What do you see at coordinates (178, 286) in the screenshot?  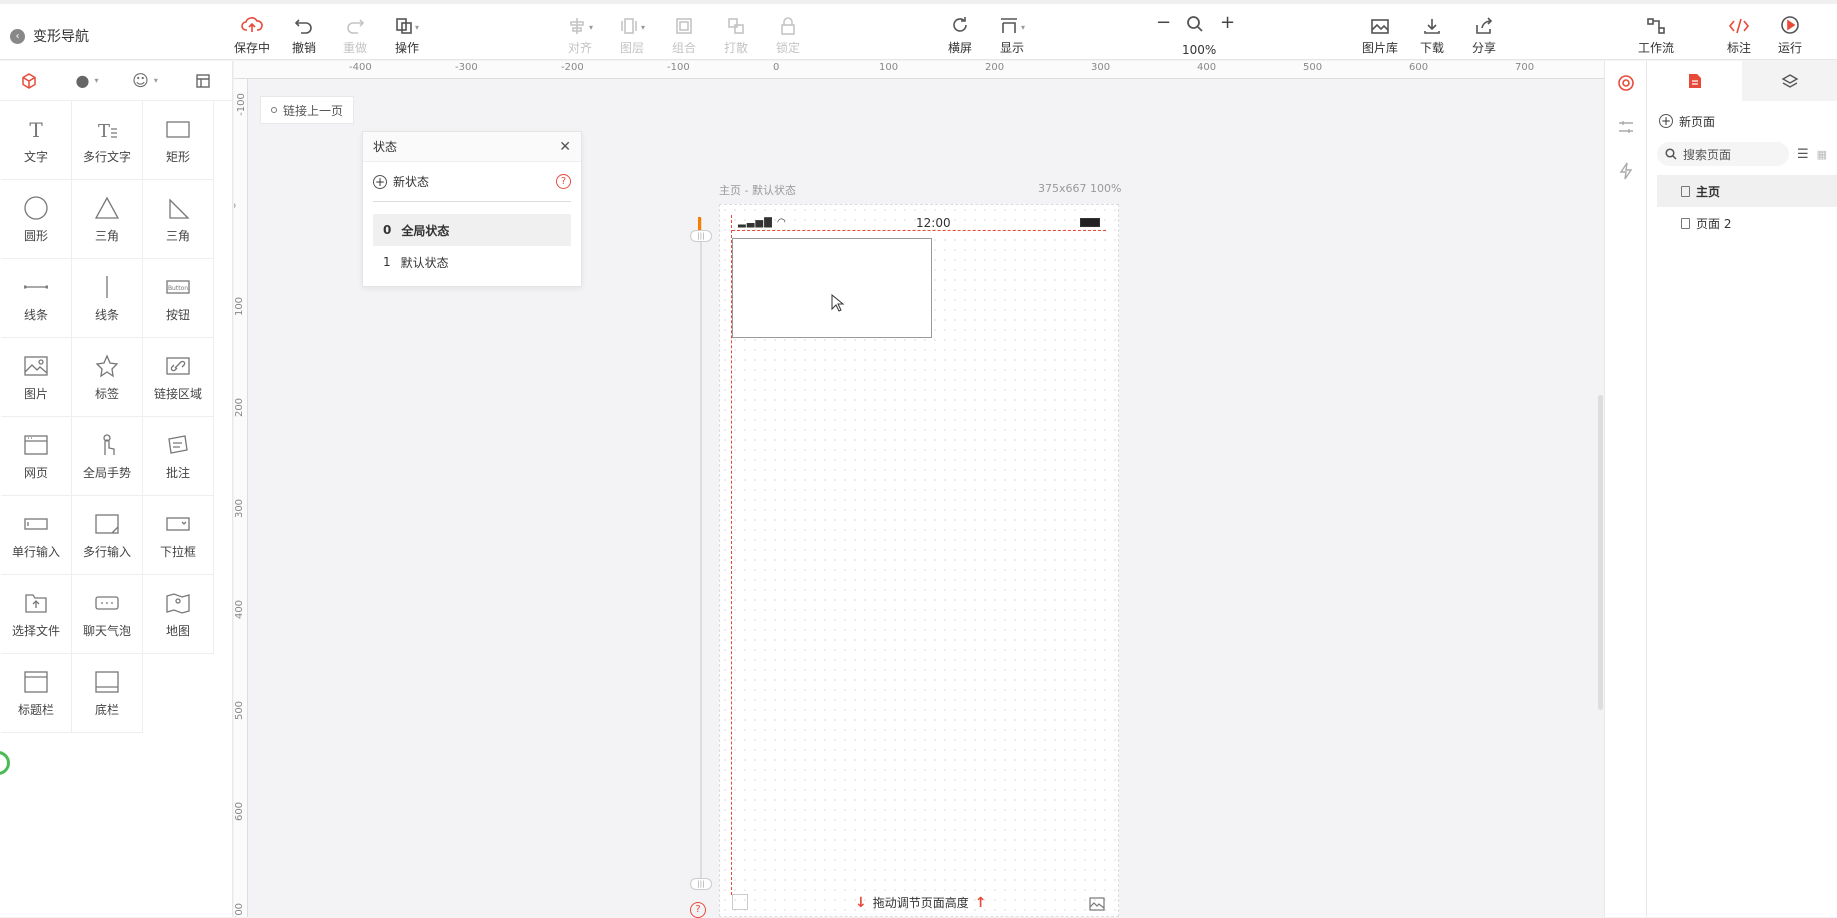 I see `button-icon: Button` at bounding box center [178, 286].